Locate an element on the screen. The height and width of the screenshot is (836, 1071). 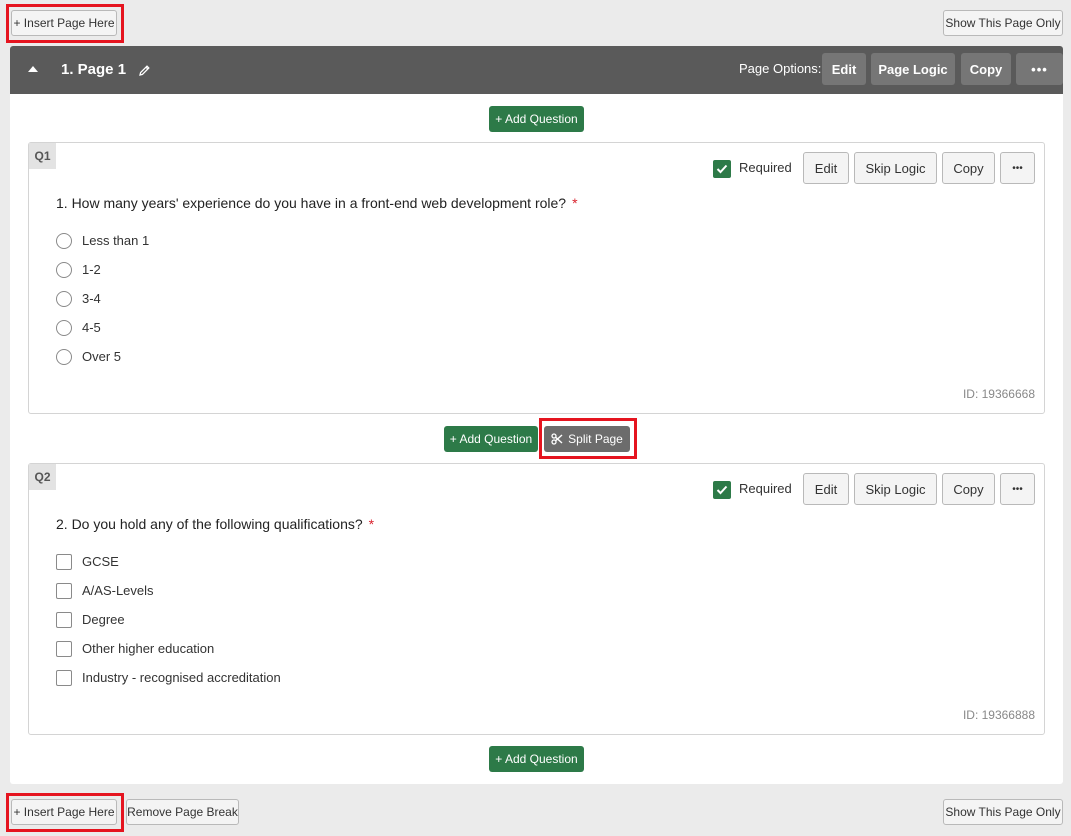
answer-option: A/AS-Levels is located at coordinates (168, 590).